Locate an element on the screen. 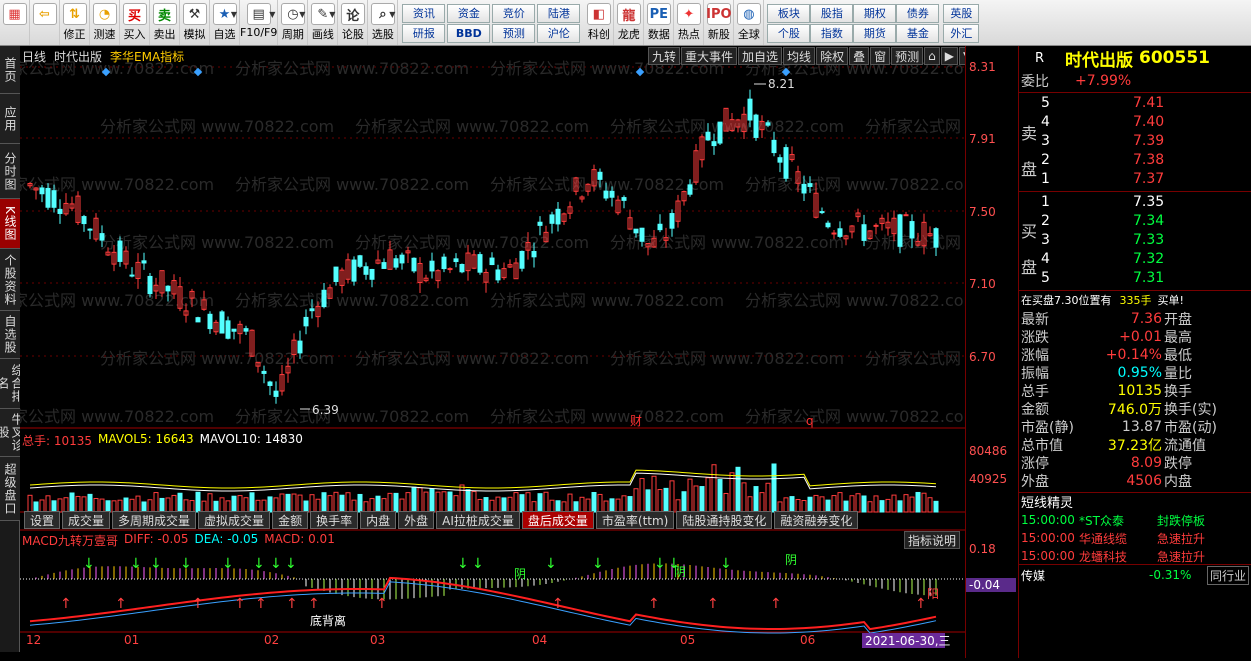 The width and height of the screenshot is (1251, 661). info-button: BBD is located at coordinates (469, 33).